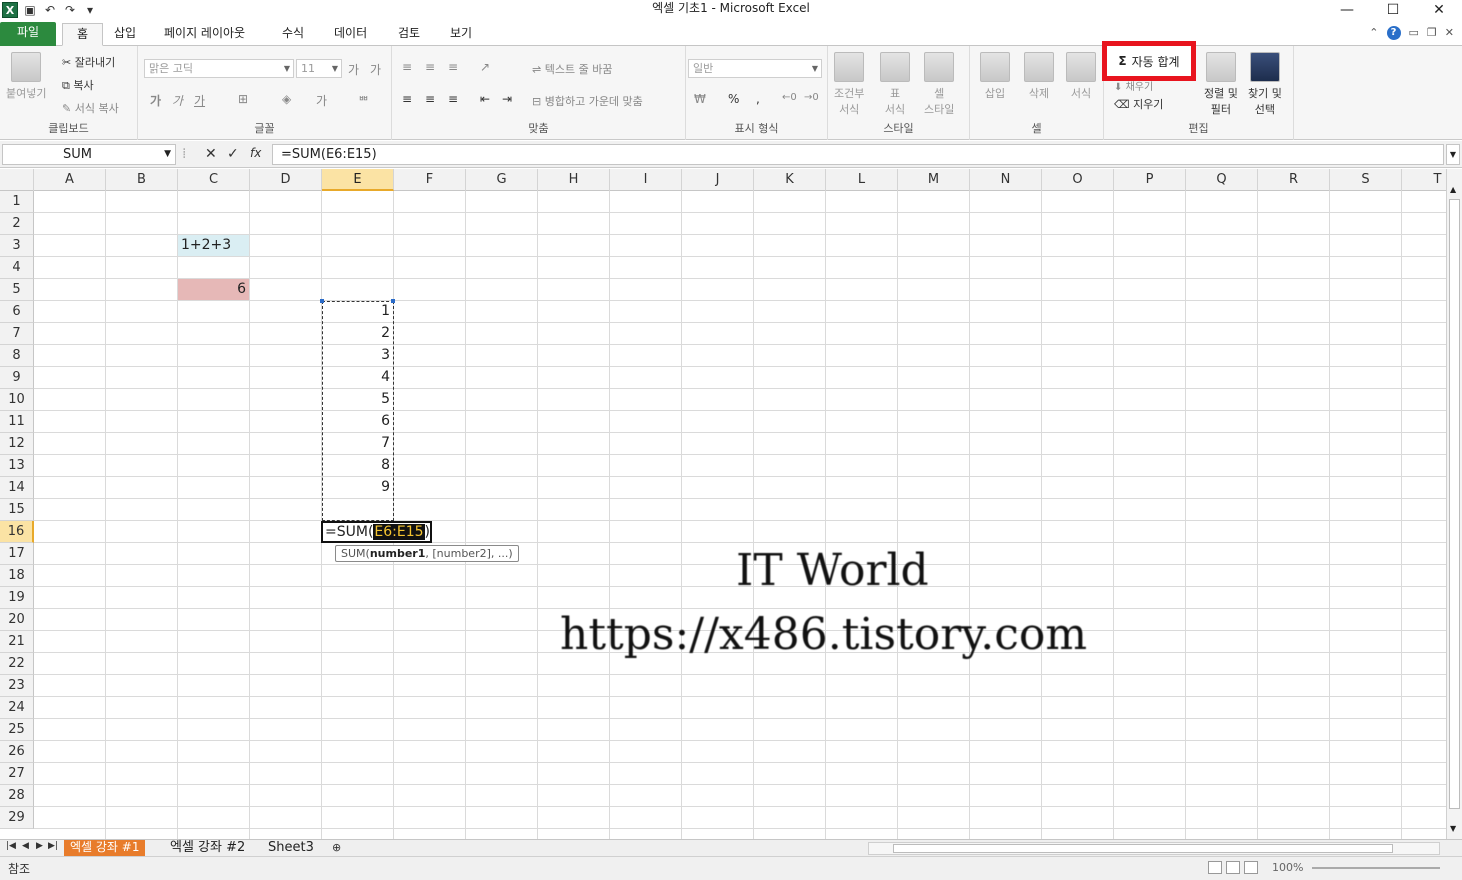 Image resolution: width=1462 pixels, height=880 pixels. What do you see at coordinates (502, 180) in the screenshot?
I see `column-header: G` at bounding box center [502, 180].